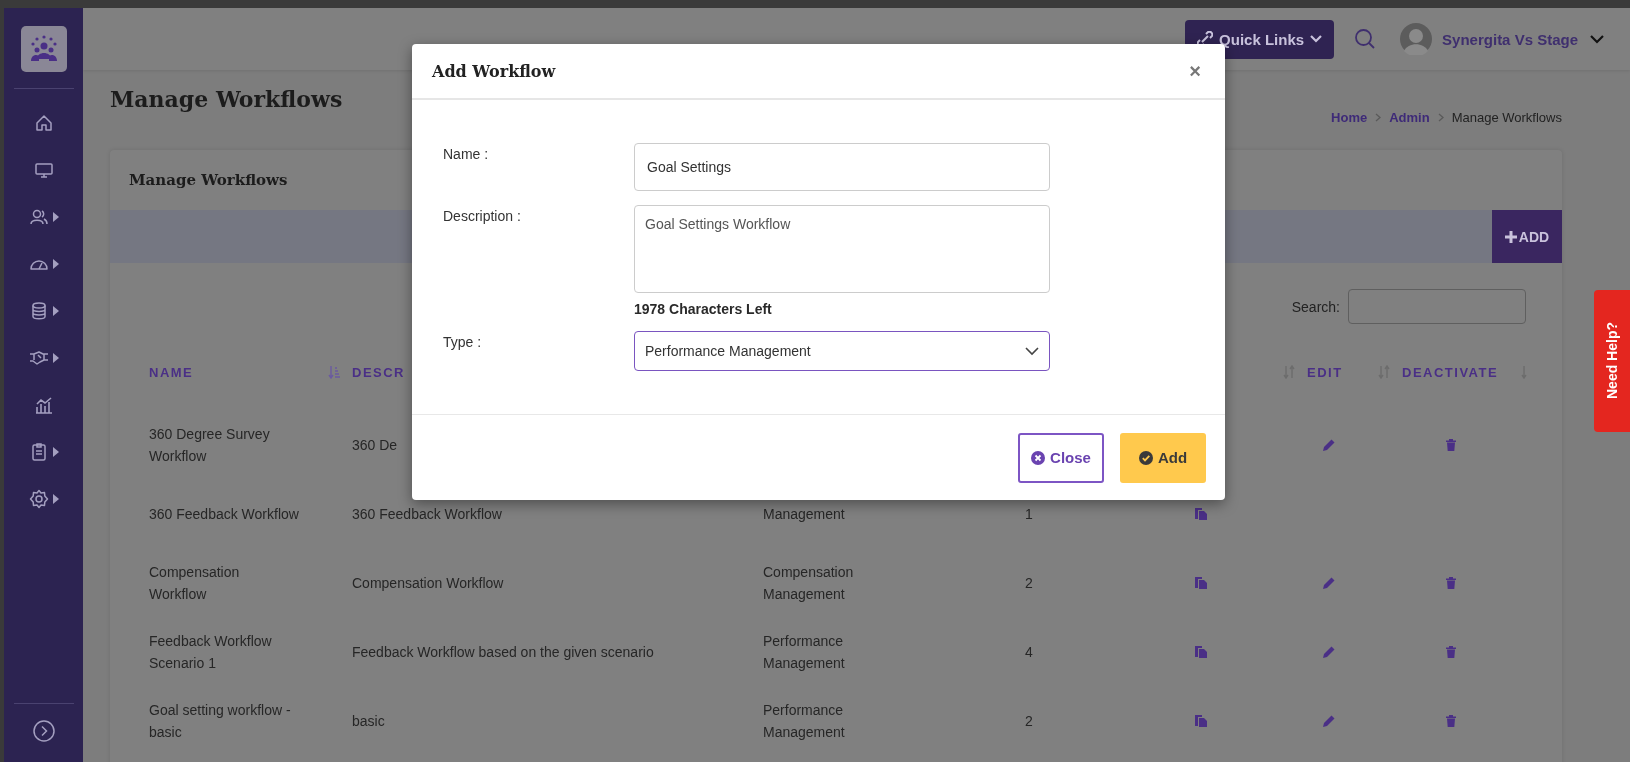 The height and width of the screenshot is (762, 1630). What do you see at coordinates (1195, 71) in the screenshot?
I see `close-button: ×` at bounding box center [1195, 71].